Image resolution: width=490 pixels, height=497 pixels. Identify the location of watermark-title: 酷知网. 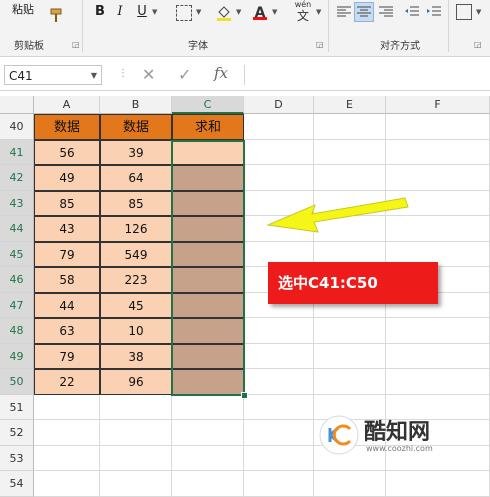
(397, 432).